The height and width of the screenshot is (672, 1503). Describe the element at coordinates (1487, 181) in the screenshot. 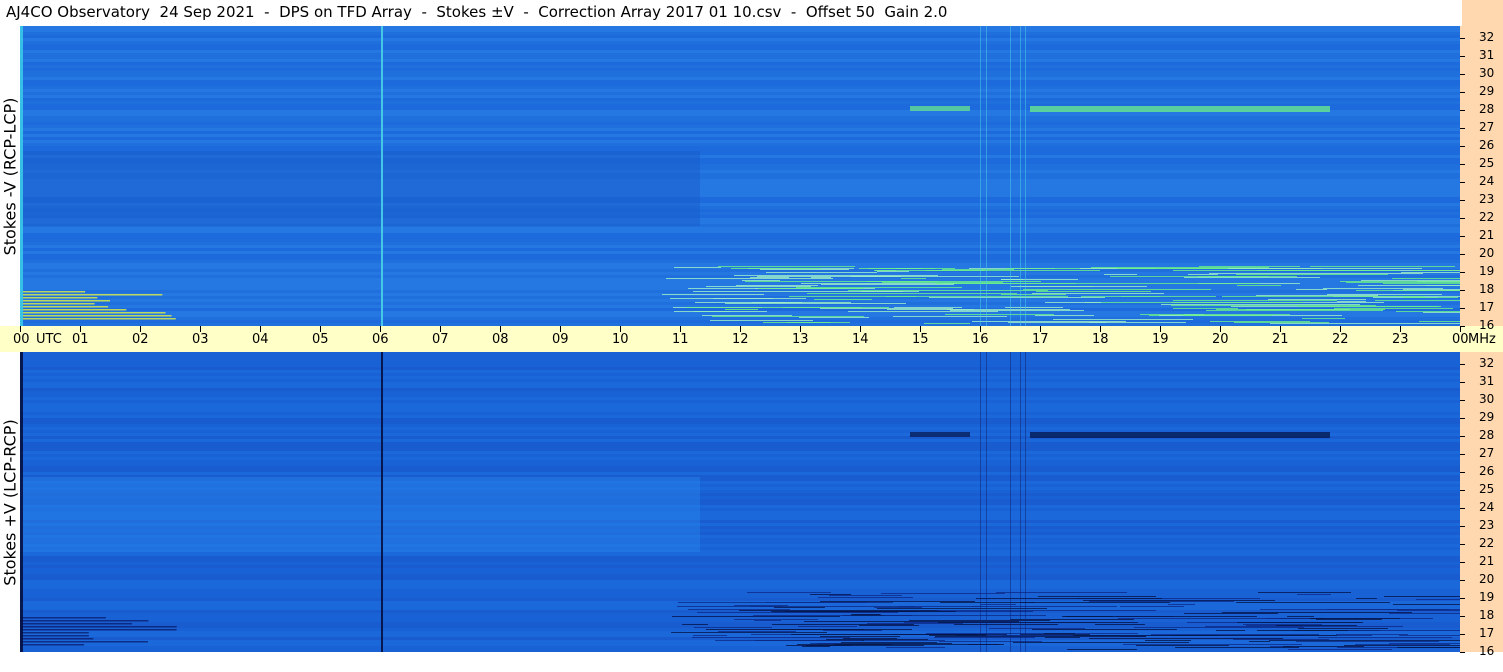

I see `frequency-tick-label: 24` at that location.